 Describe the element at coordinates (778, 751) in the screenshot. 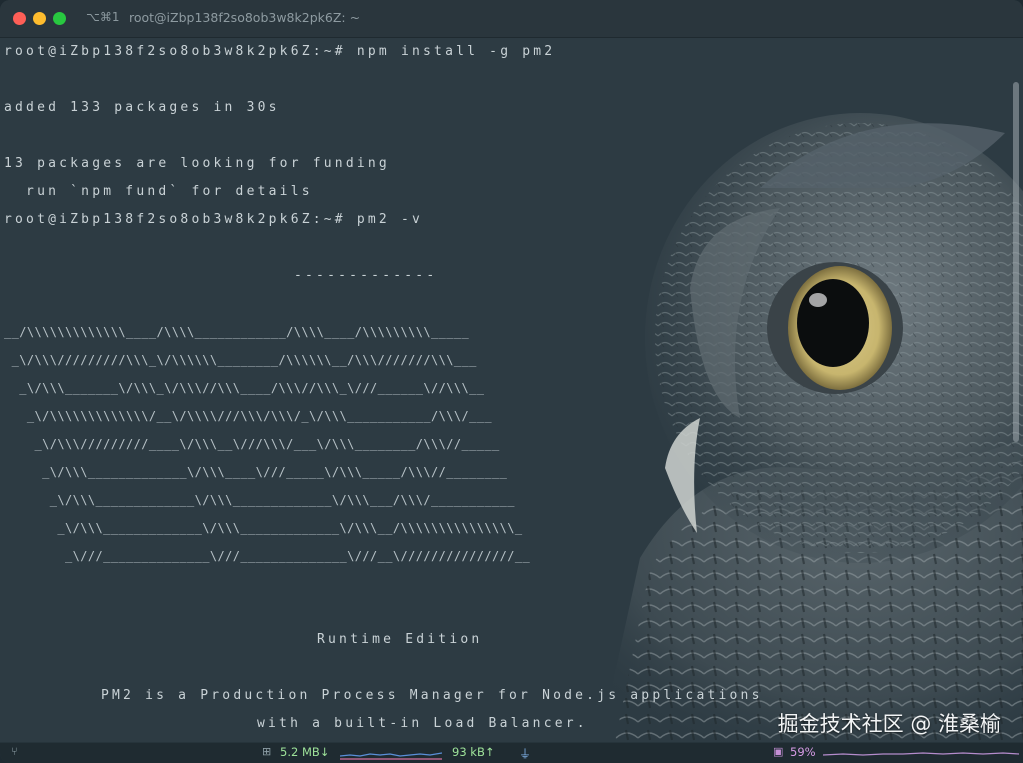

I see `cpu-icon: ▣` at that location.